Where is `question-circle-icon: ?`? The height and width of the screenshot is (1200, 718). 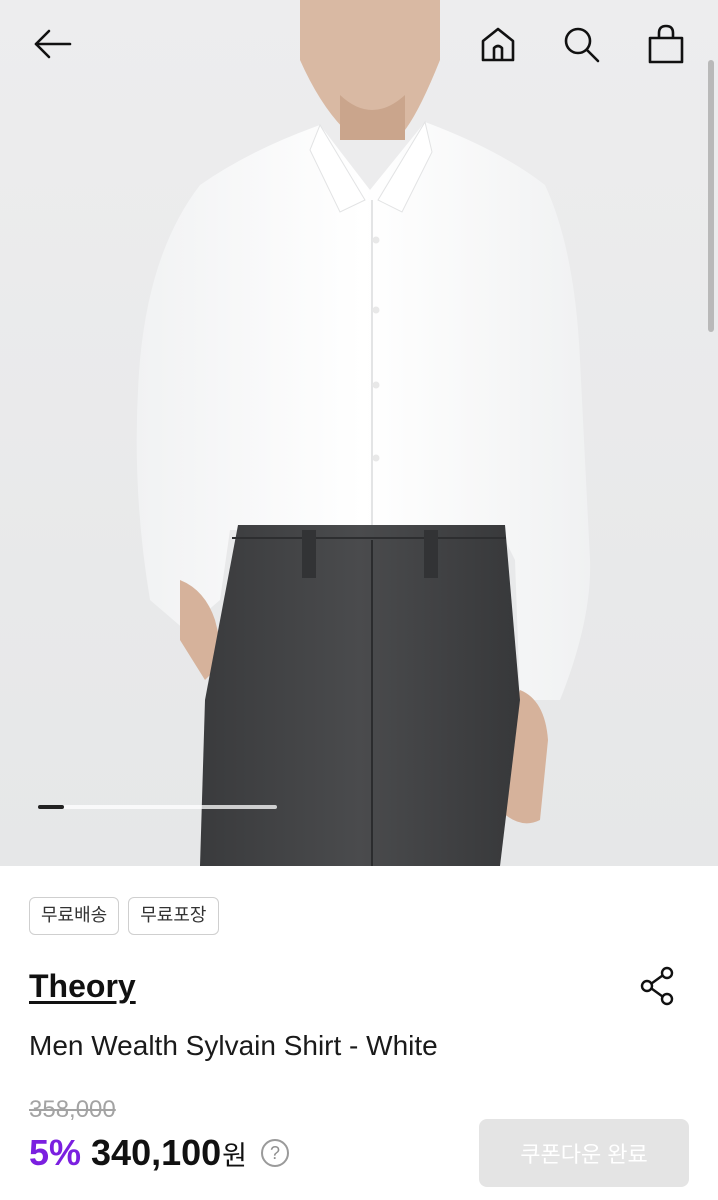 question-circle-icon: ? is located at coordinates (275, 1153).